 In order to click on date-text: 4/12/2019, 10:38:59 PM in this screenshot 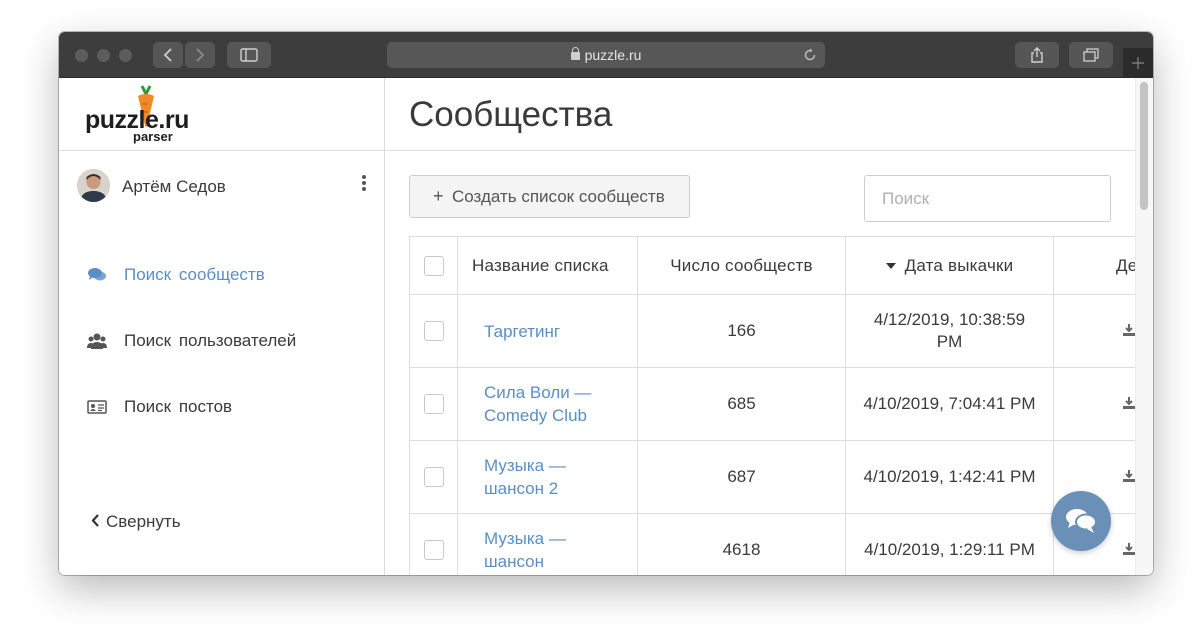, I will do `click(949, 330)`.